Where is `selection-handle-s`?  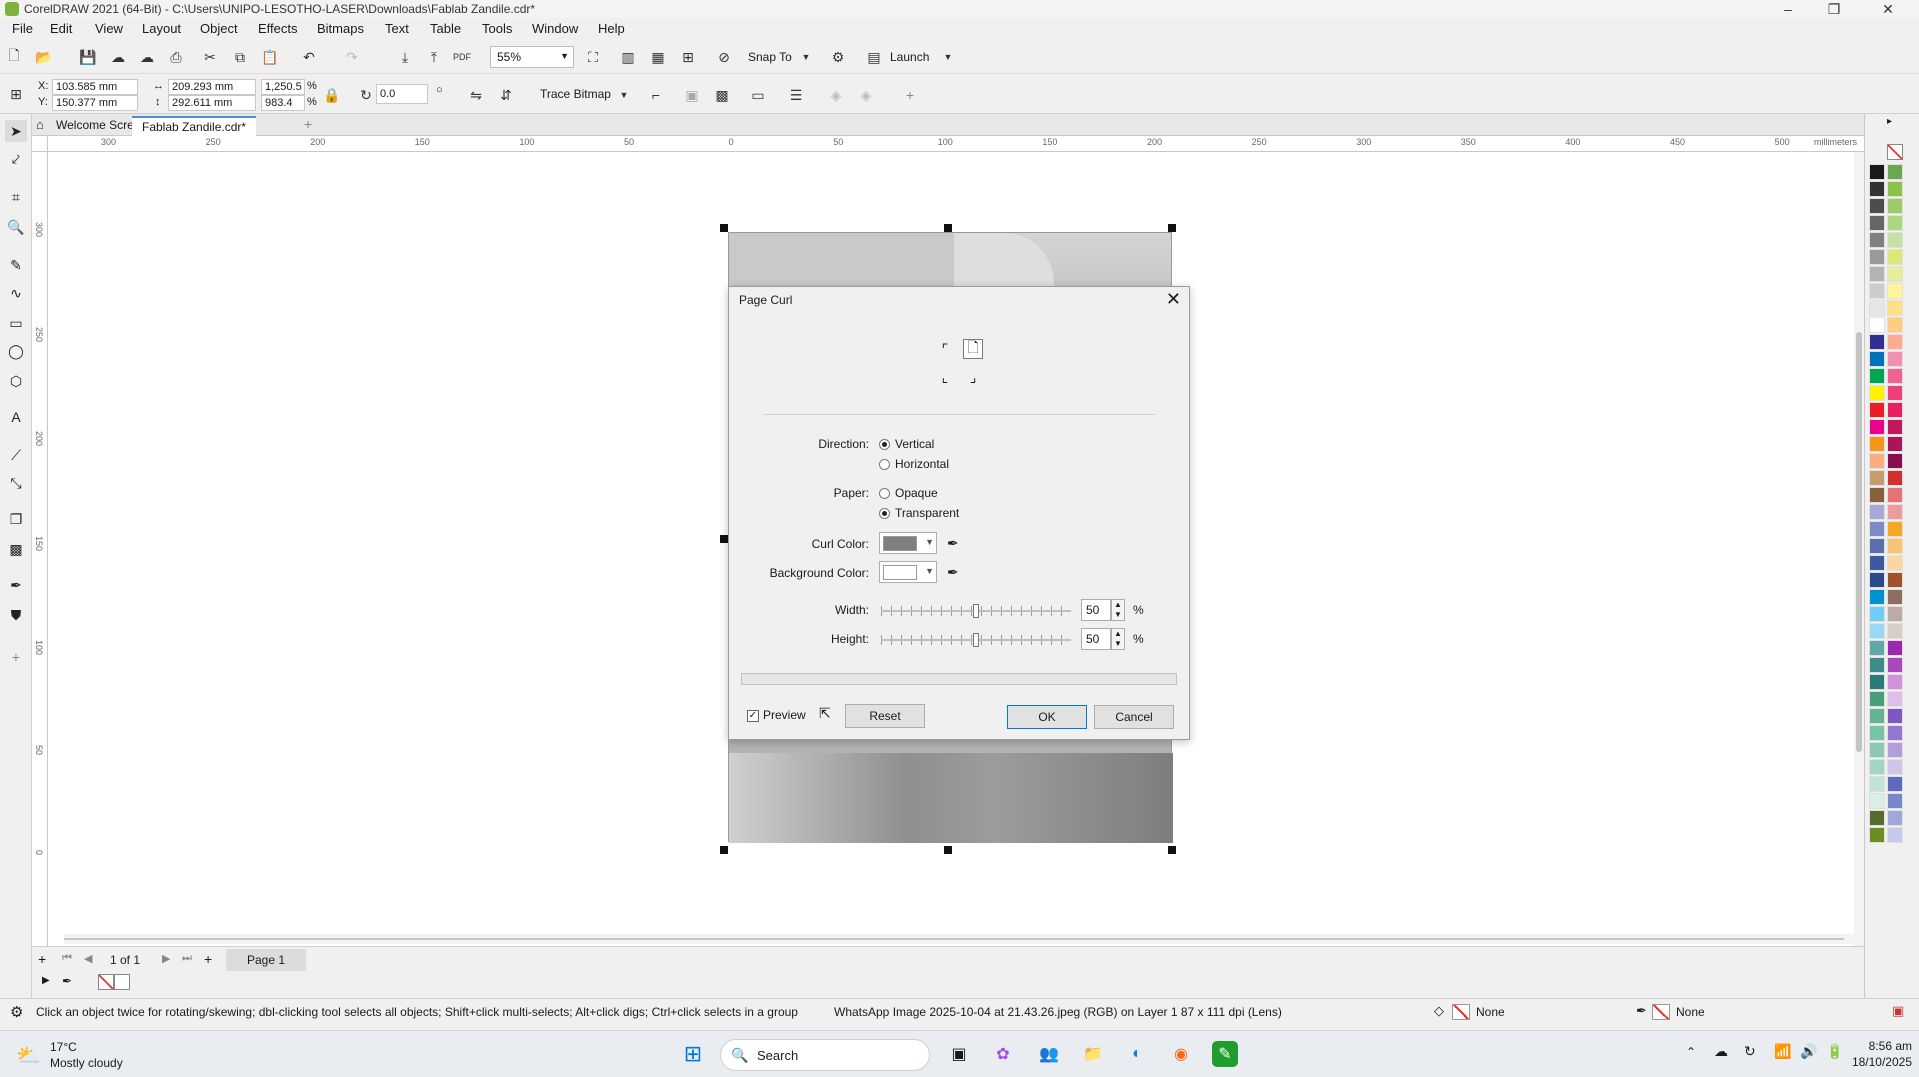 selection-handle-s is located at coordinates (948, 850).